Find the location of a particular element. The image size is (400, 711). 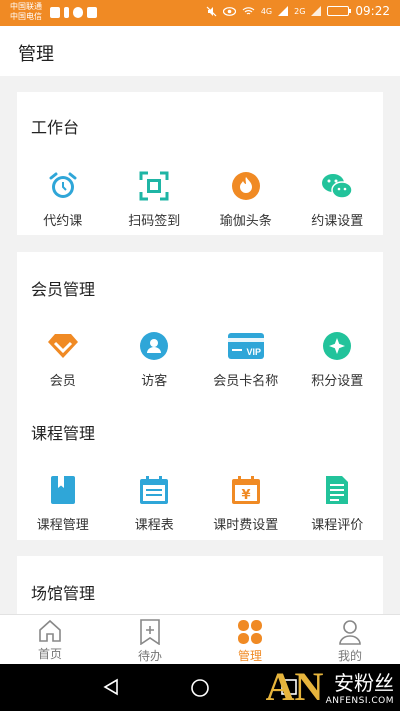

tab-mine: 我的 is located at coordinates (350, 639).